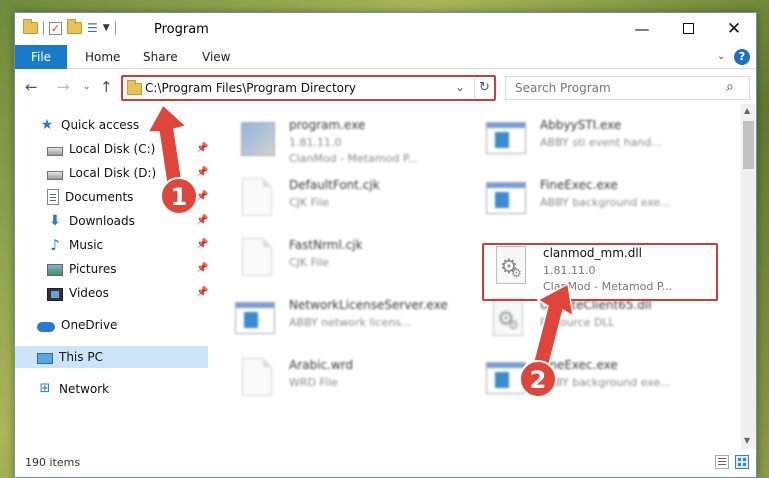  I want to click on documents-icon, so click(53, 197).